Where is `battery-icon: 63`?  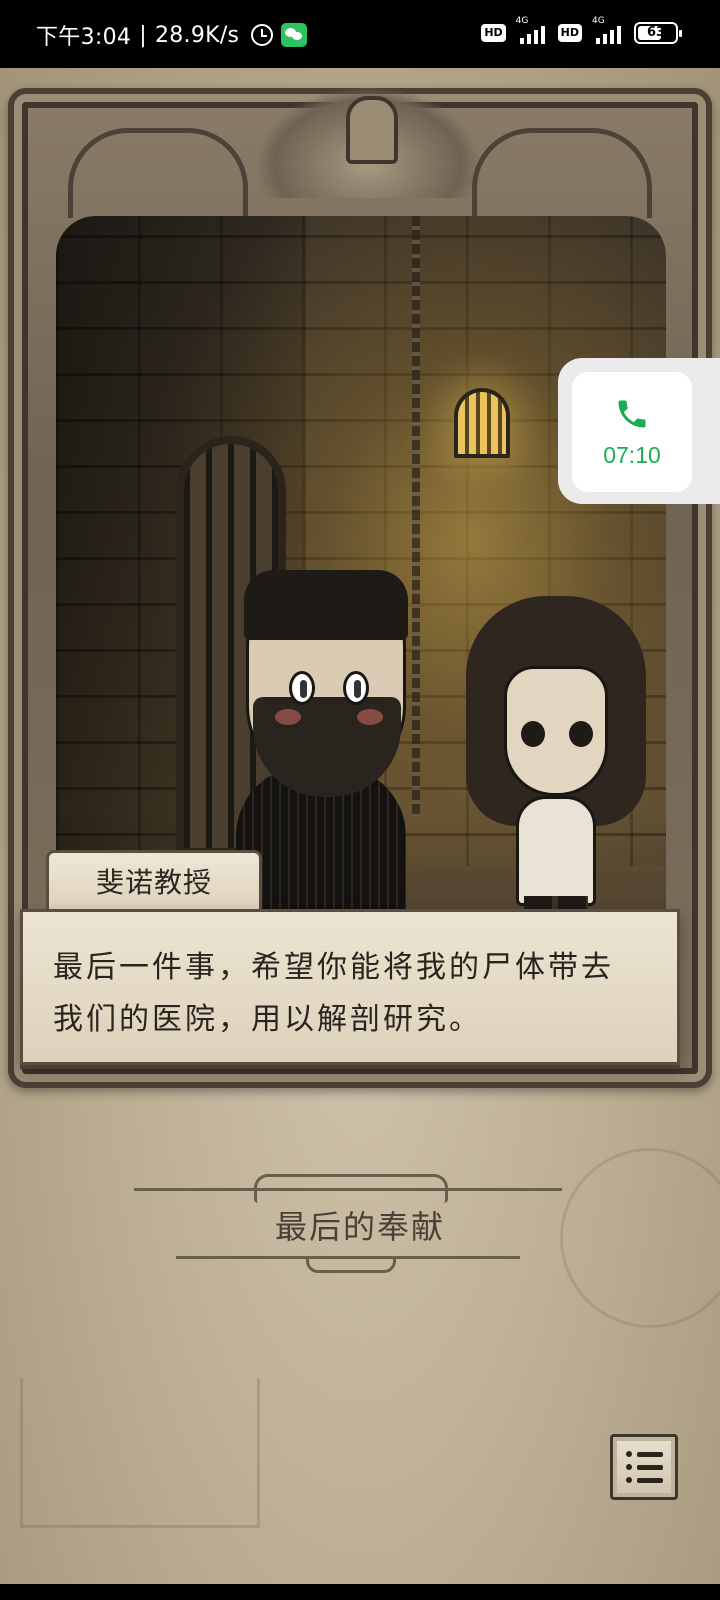 battery-icon: 63 is located at coordinates (658, 33).